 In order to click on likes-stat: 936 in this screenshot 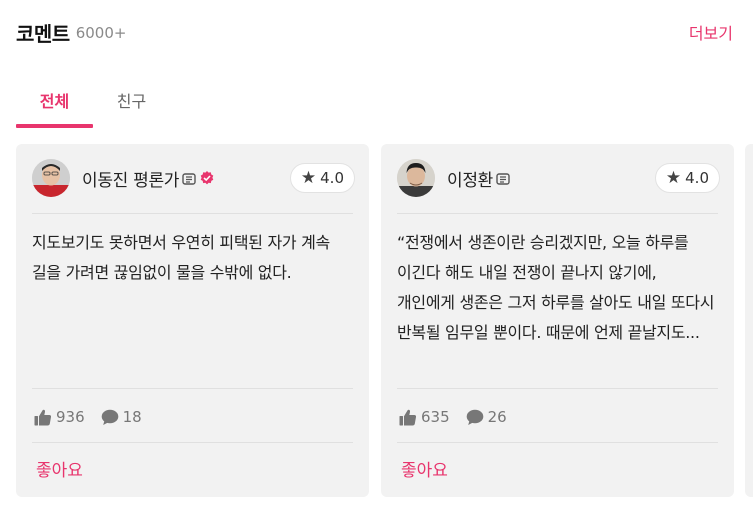, I will do `click(59, 417)`.